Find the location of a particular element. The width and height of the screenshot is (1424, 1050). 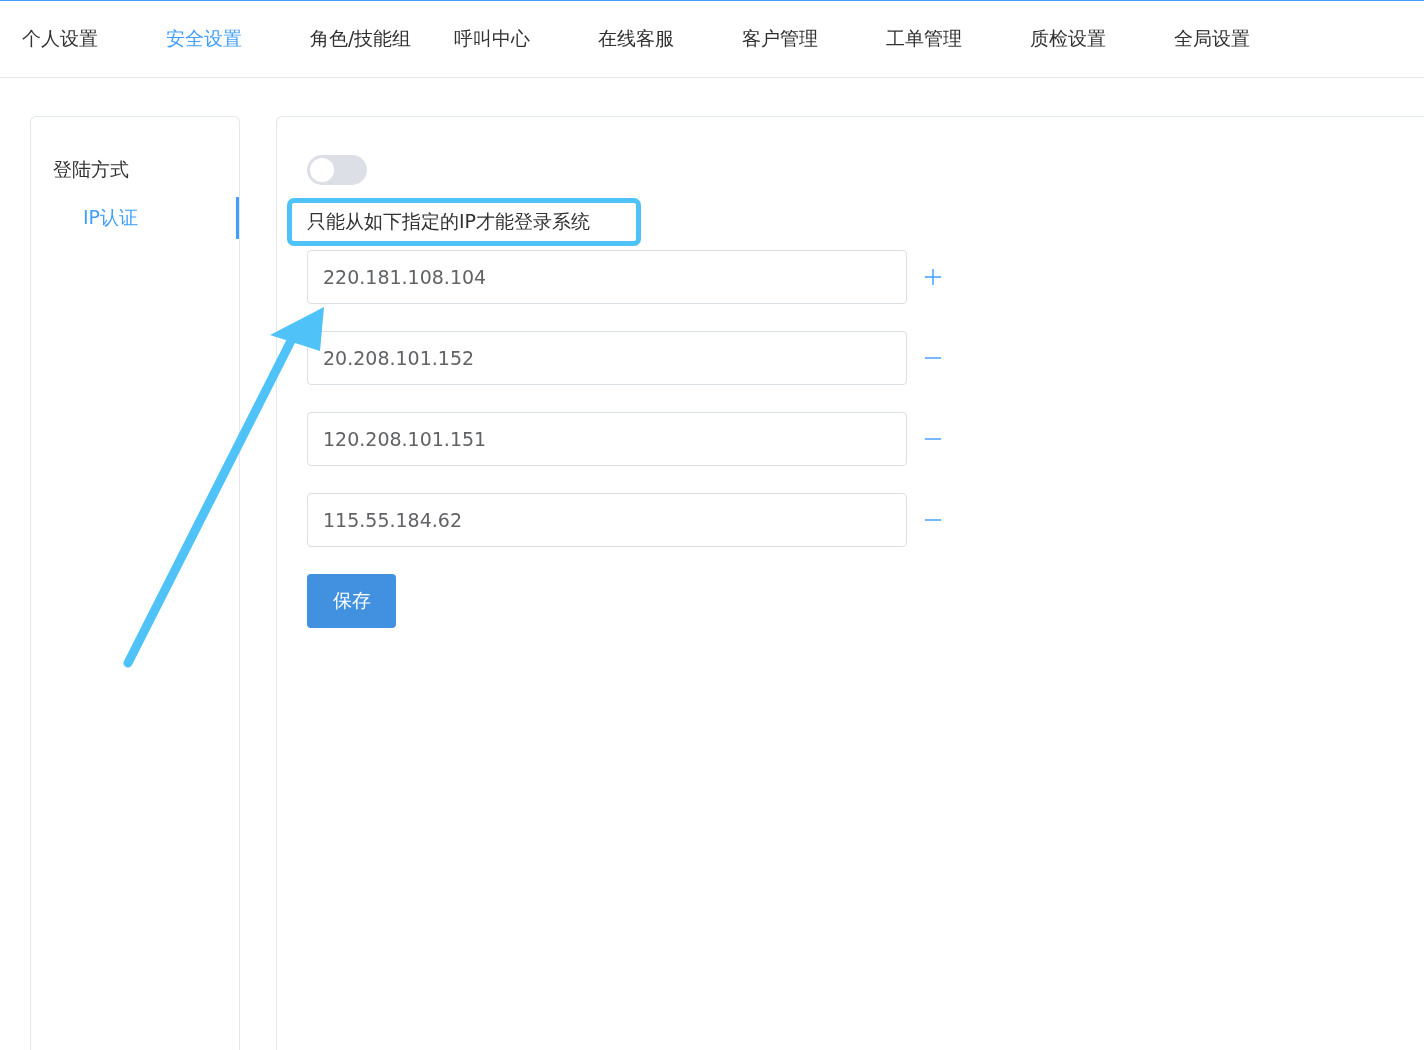

ip-input-field: 220.181.108.104 is located at coordinates (607, 277).